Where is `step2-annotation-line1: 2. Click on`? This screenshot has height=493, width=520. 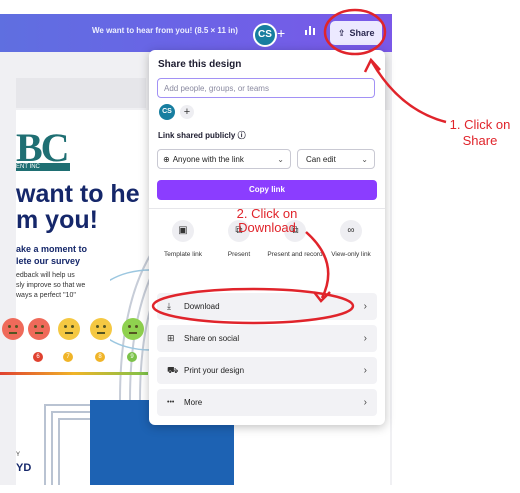
step2-annotation-line1: 2. Click on is located at coordinates (267, 213).